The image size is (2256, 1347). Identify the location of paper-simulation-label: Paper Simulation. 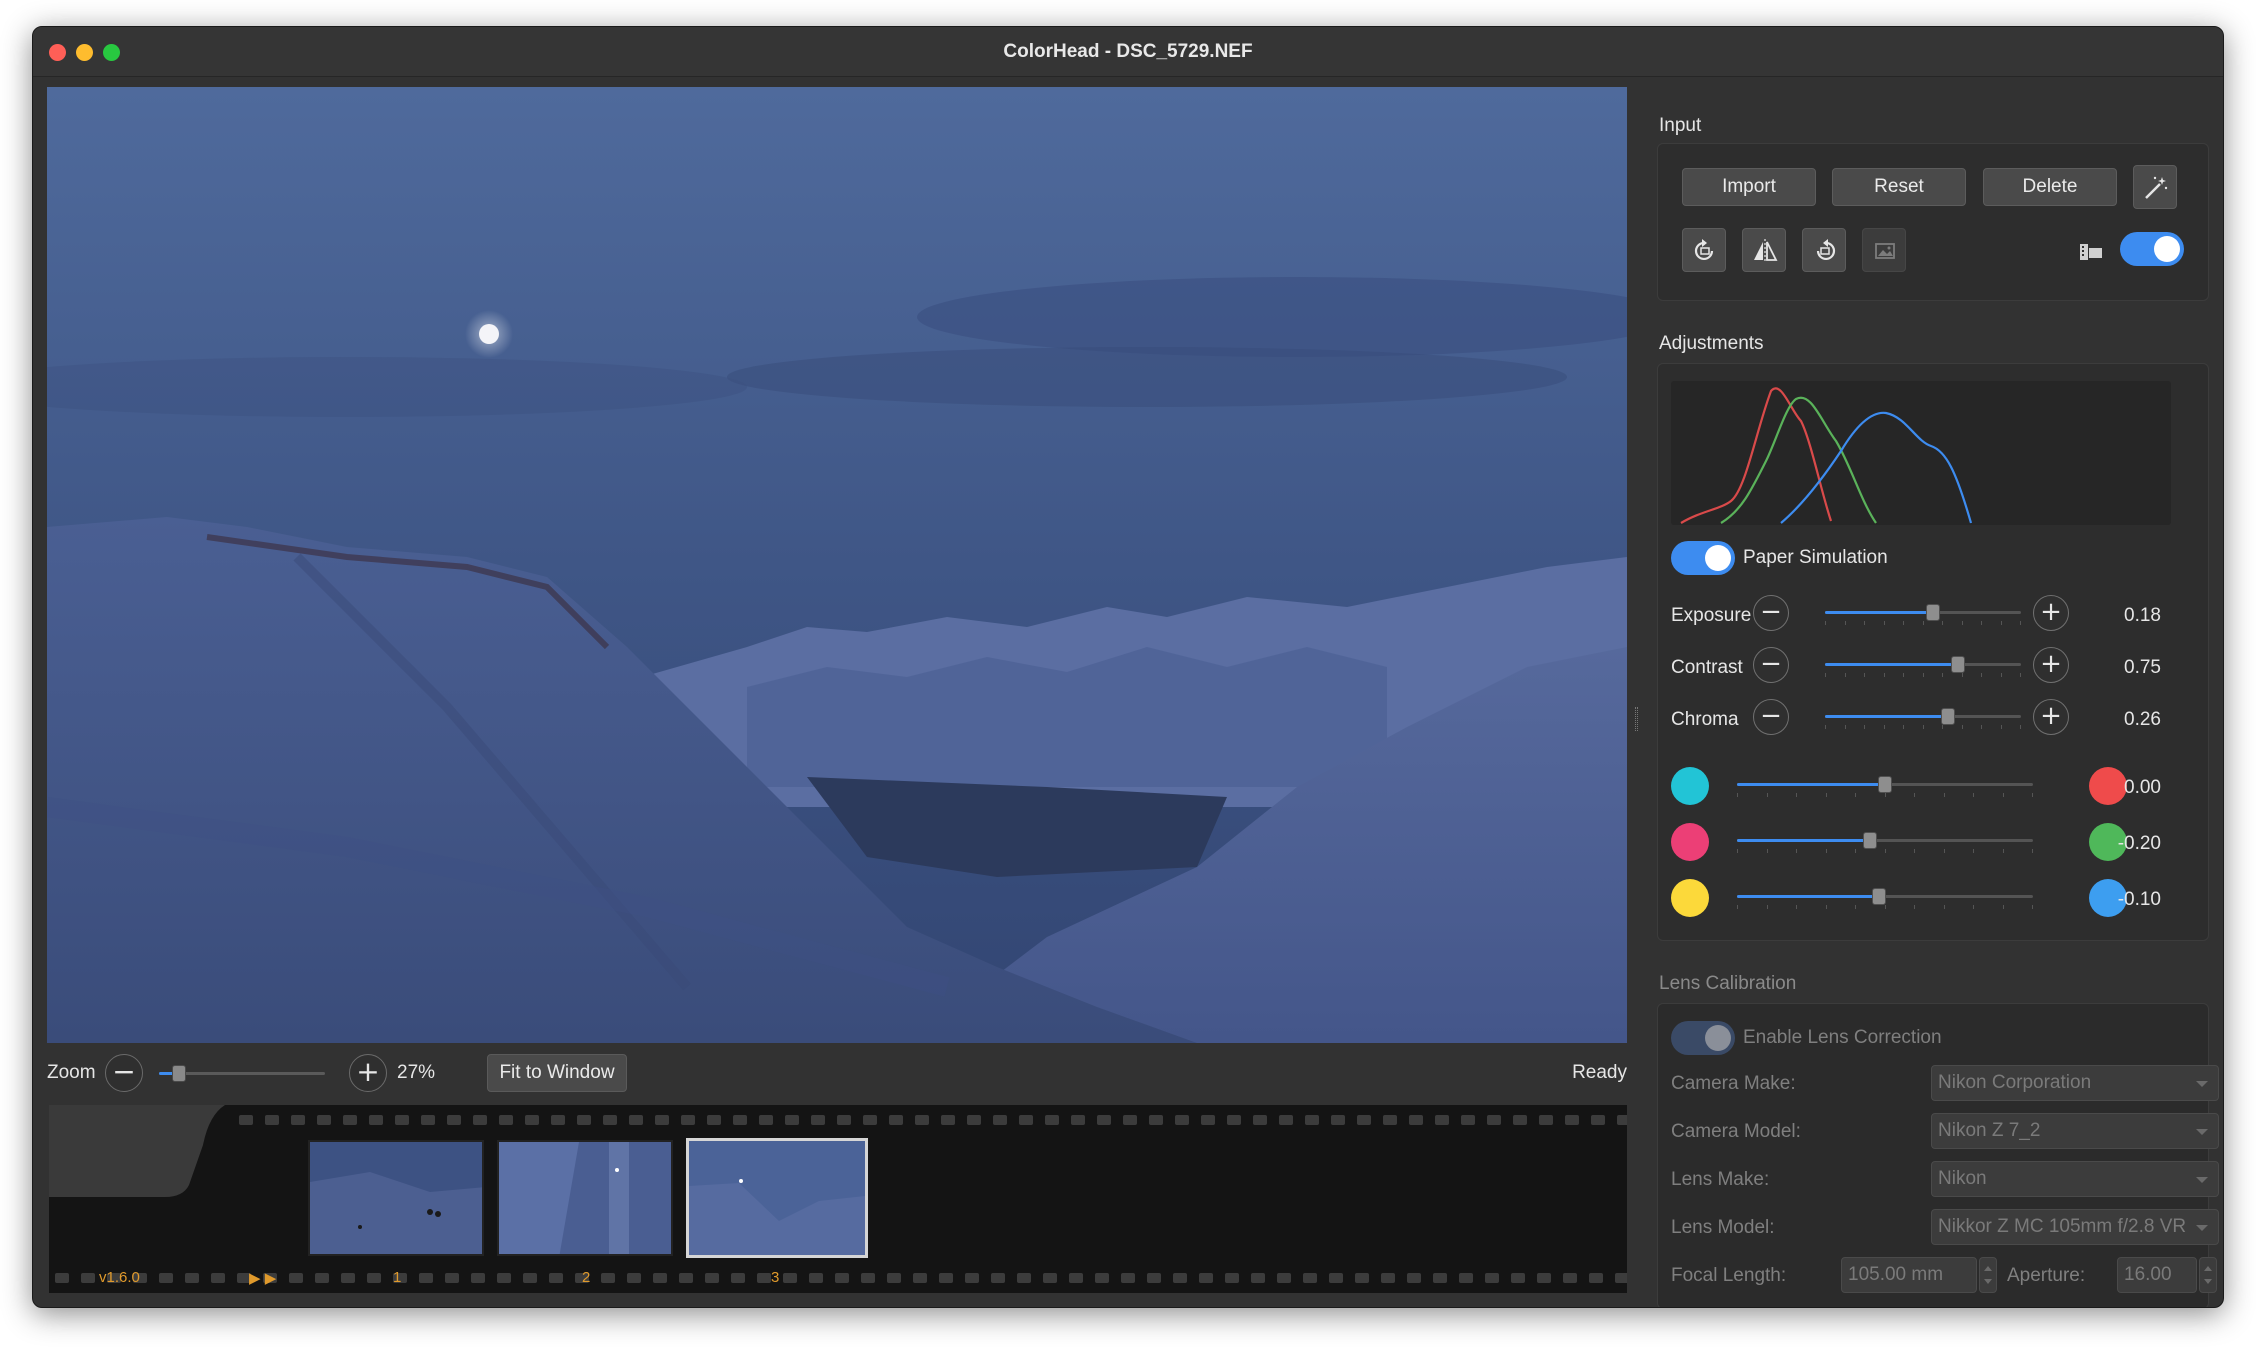
(1815, 557).